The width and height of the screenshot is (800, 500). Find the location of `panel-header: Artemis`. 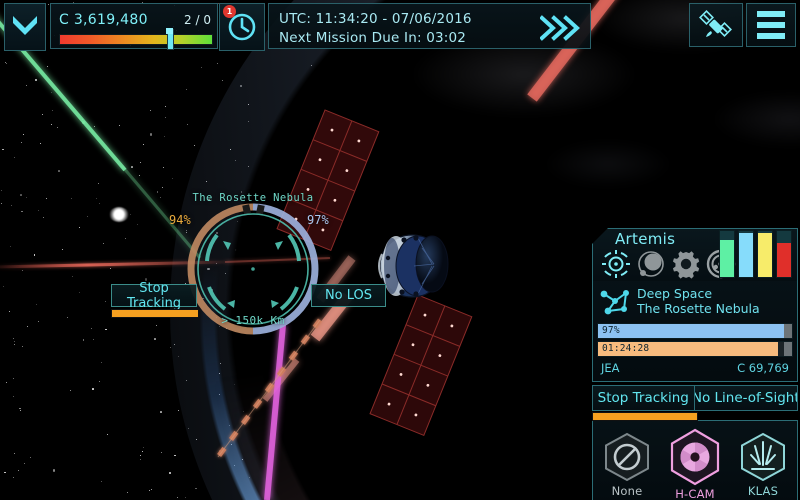

panel-header: Artemis is located at coordinates (695, 254).